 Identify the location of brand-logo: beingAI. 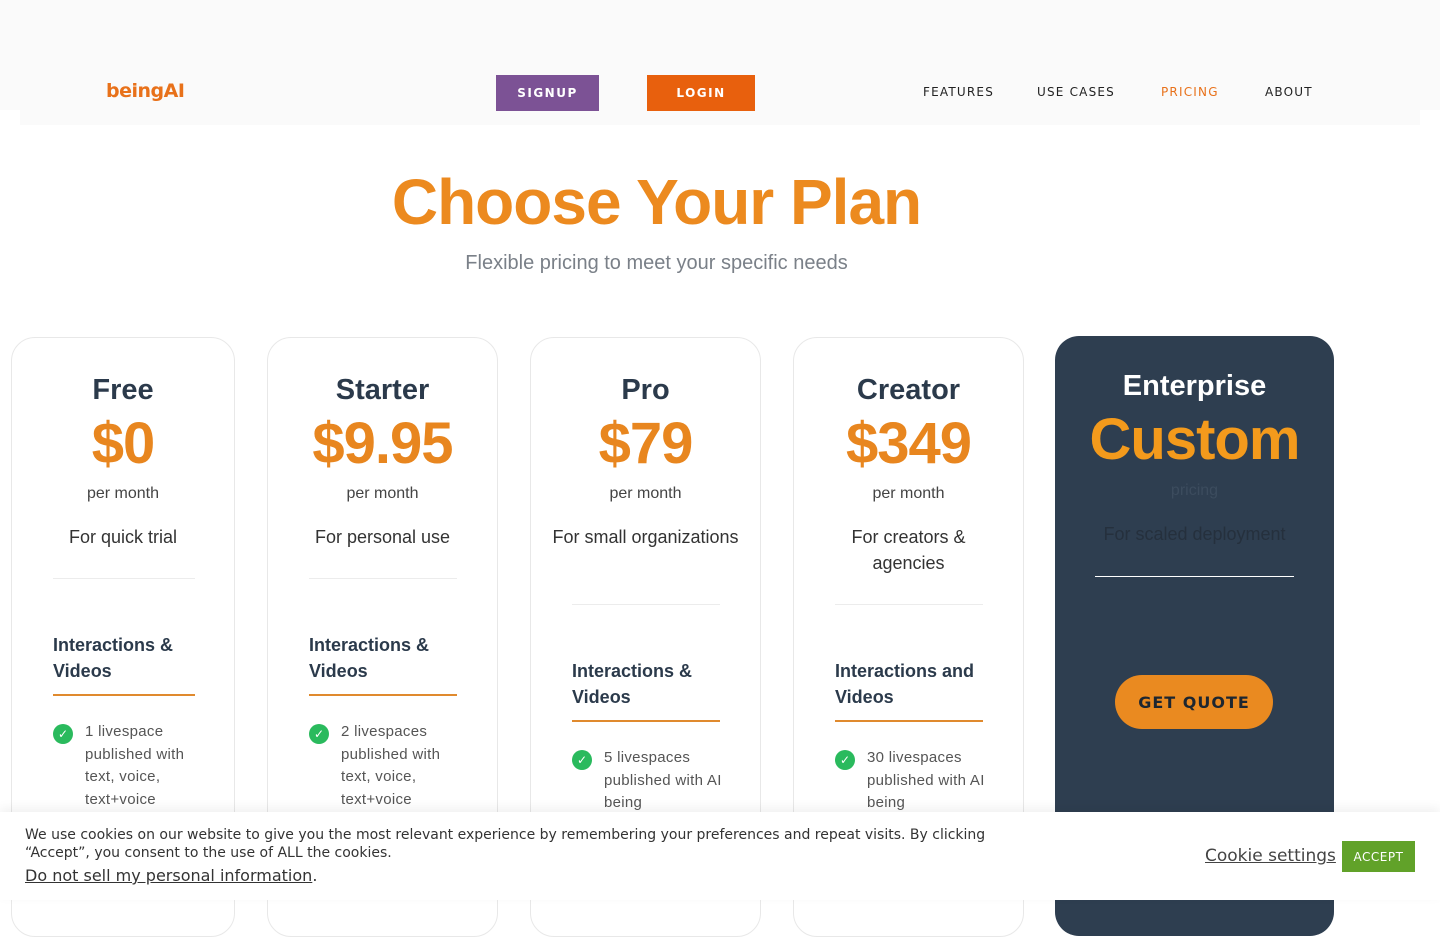
(145, 91).